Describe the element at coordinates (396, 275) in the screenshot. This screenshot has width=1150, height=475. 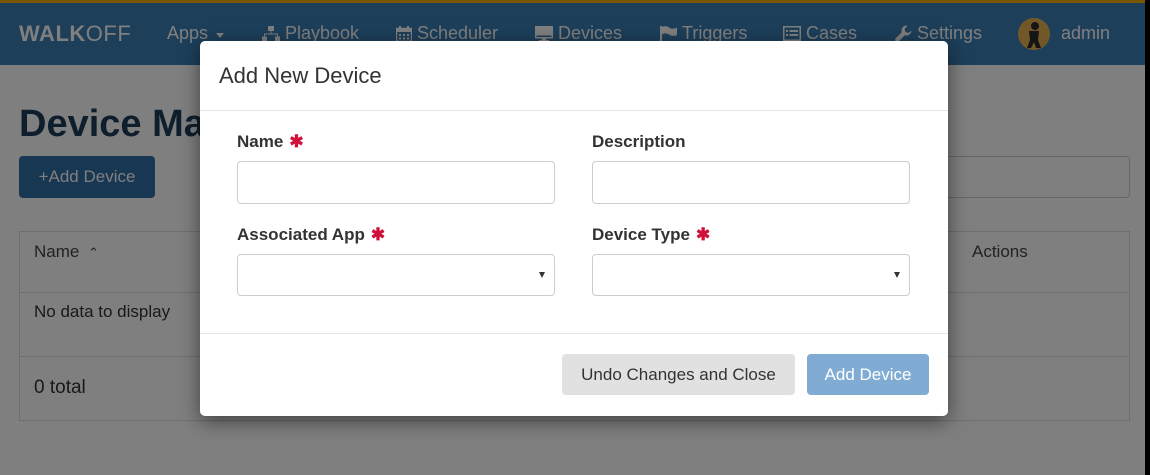
I see `associated-app-select` at that location.